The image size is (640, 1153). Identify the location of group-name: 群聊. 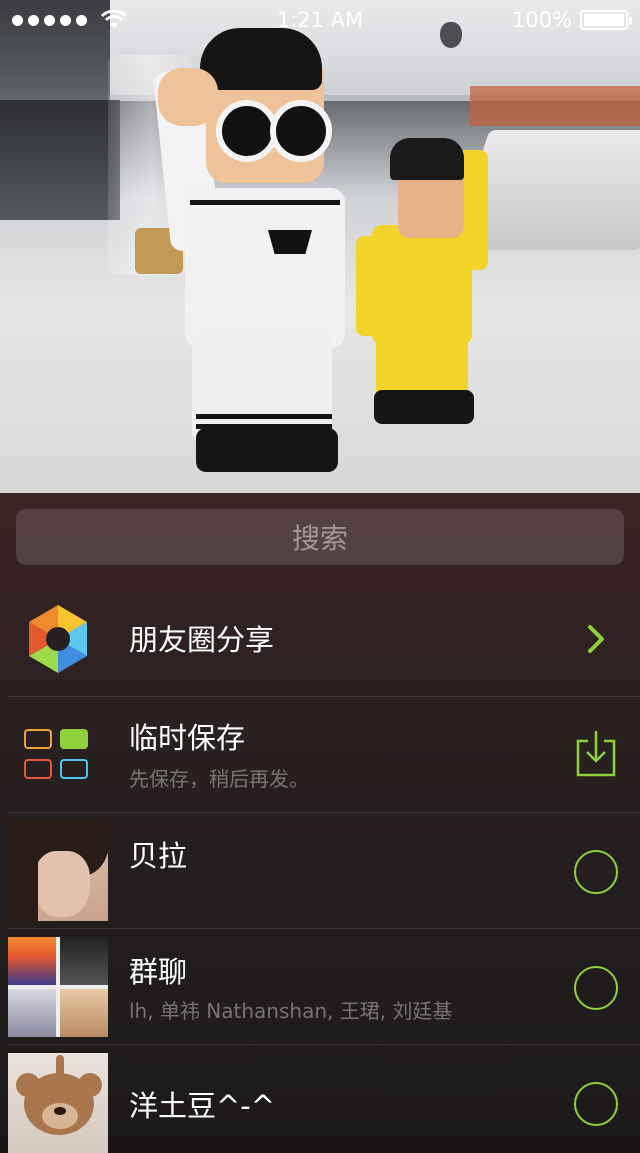
(158, 972).